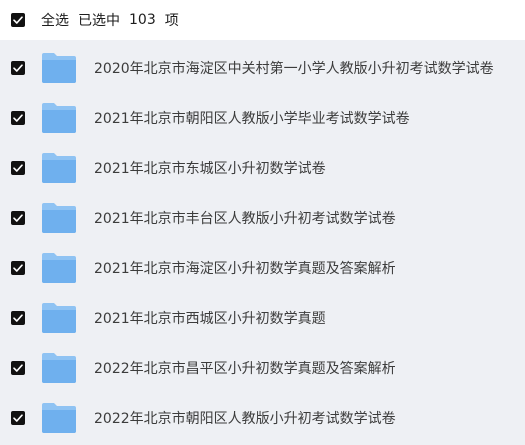 This screenshot has height=445, width=525. I want to click on file-name: 2022年北京市昌平区小升初数学真题及答案解析, so click(245, 369).